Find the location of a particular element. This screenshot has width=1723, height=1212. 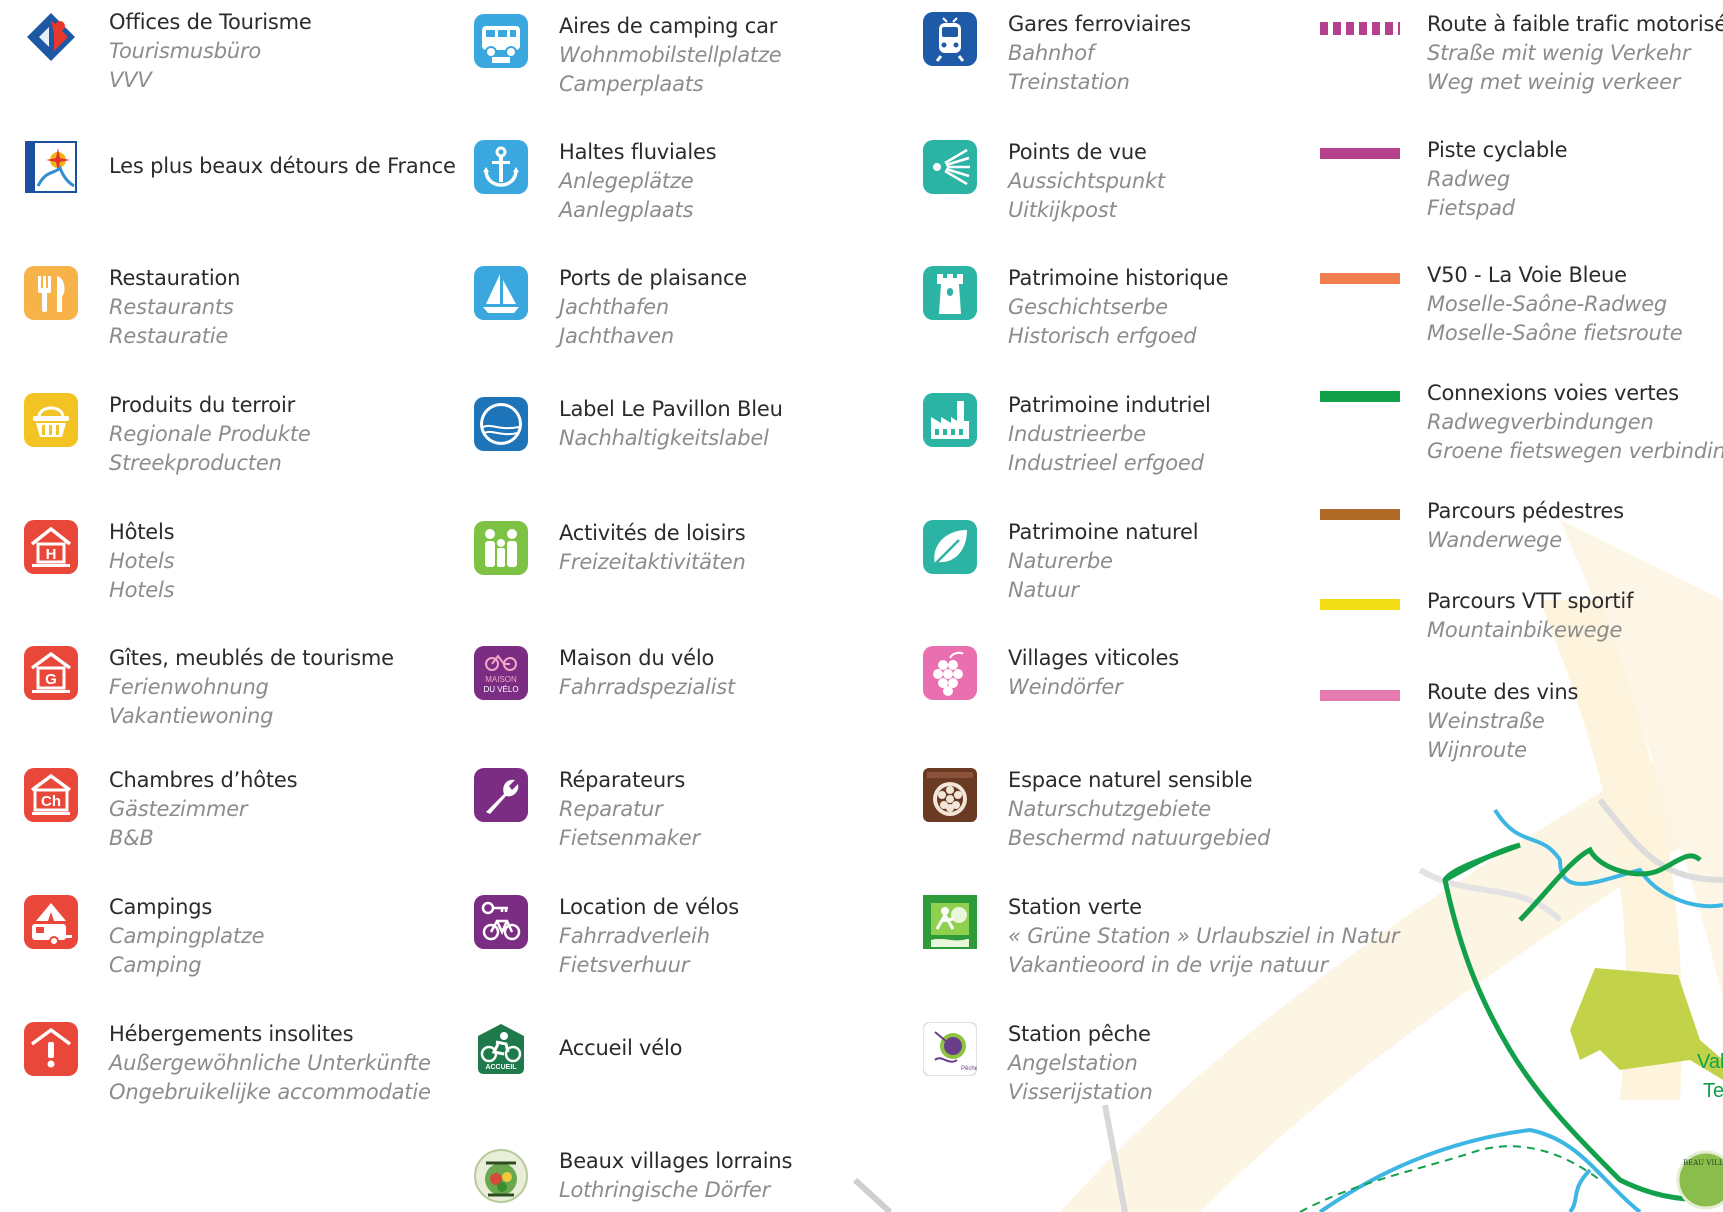

label-dutch: Vakantiewoning is located at coordinates (191, 716).